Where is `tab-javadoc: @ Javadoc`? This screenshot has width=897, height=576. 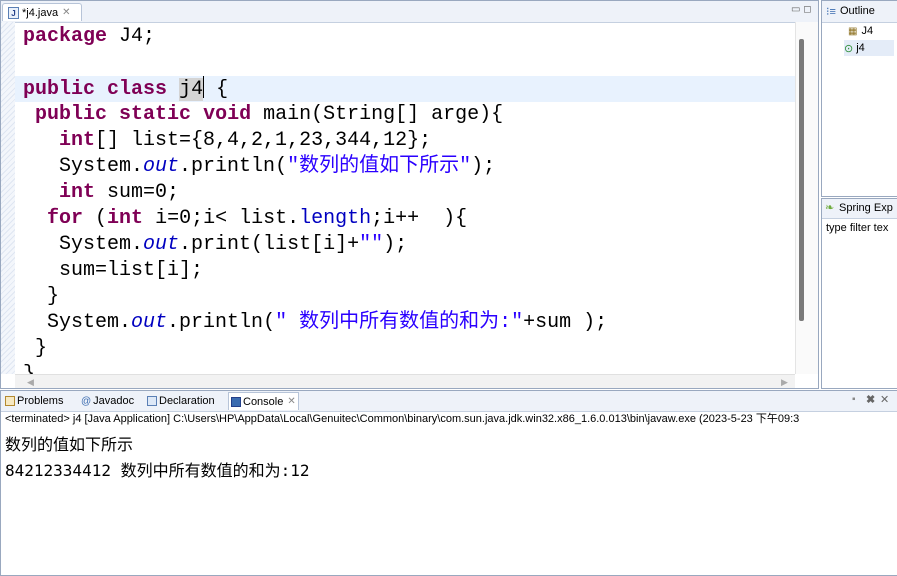 tab-javadoc: @ Javadoc is located at coordinates (107, 401).